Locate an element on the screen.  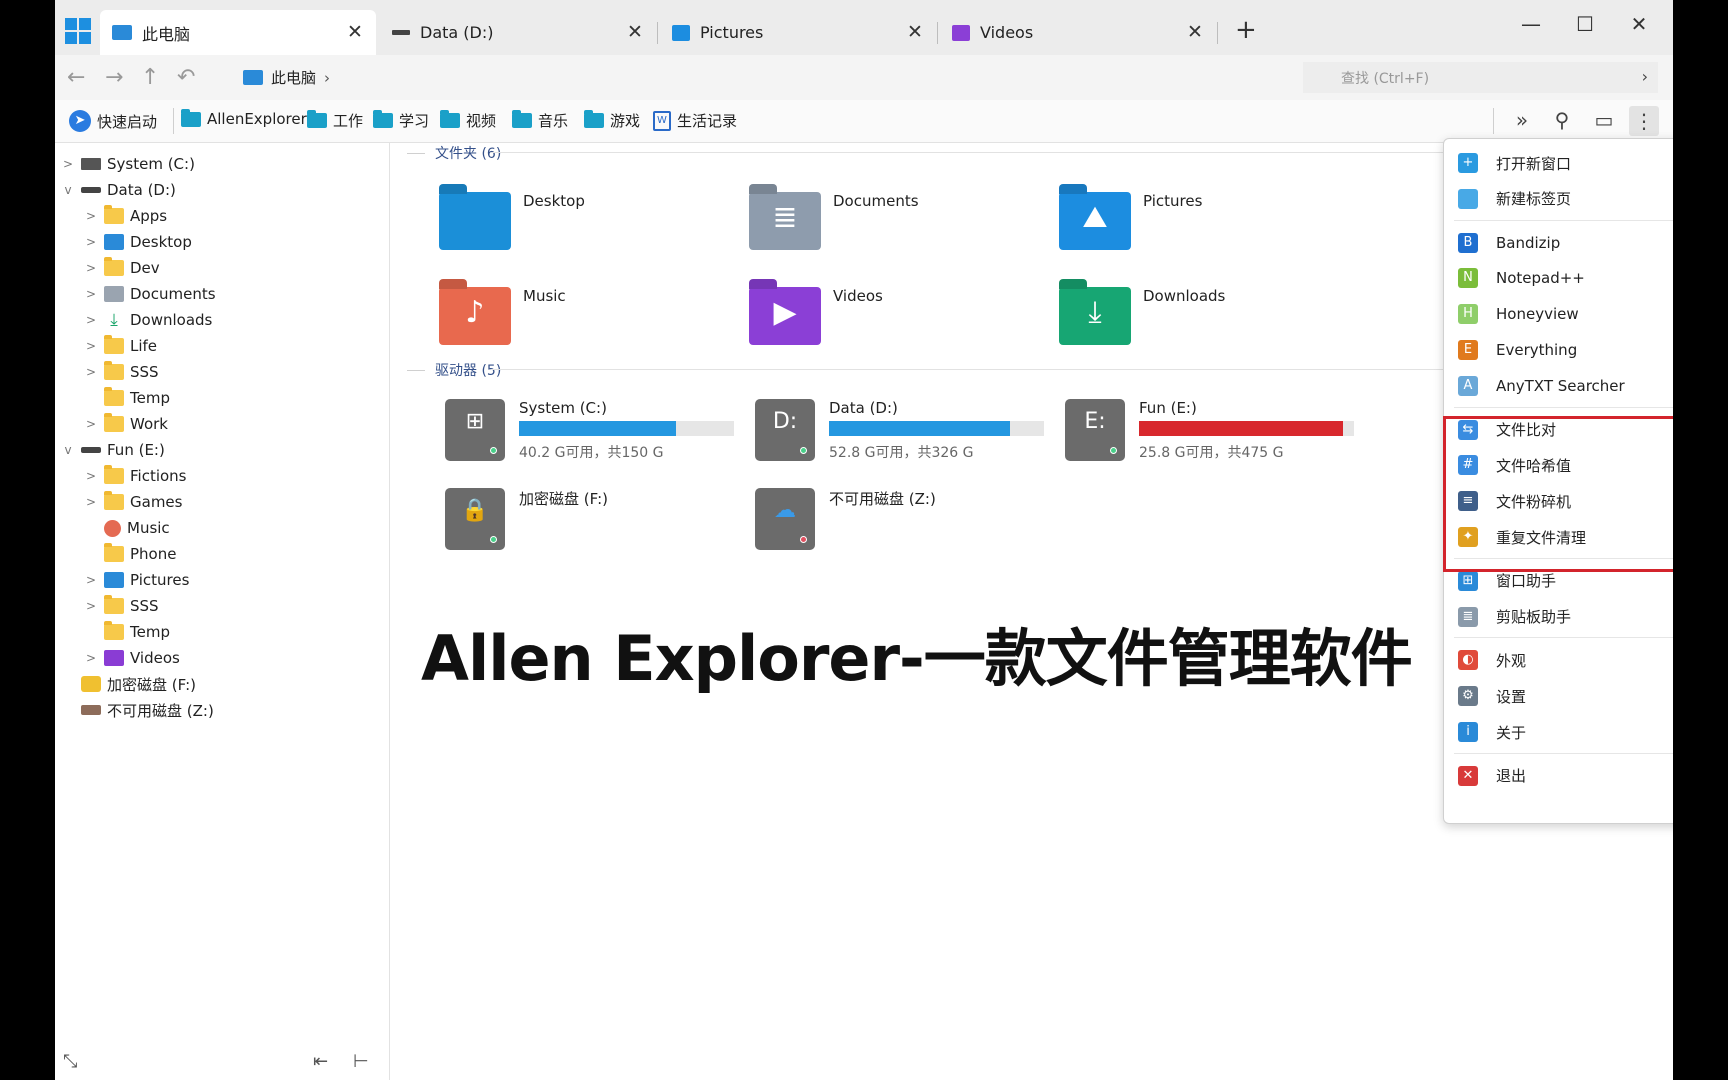
folder-item-music: ♪ Music is located at coordinates (502, 316).